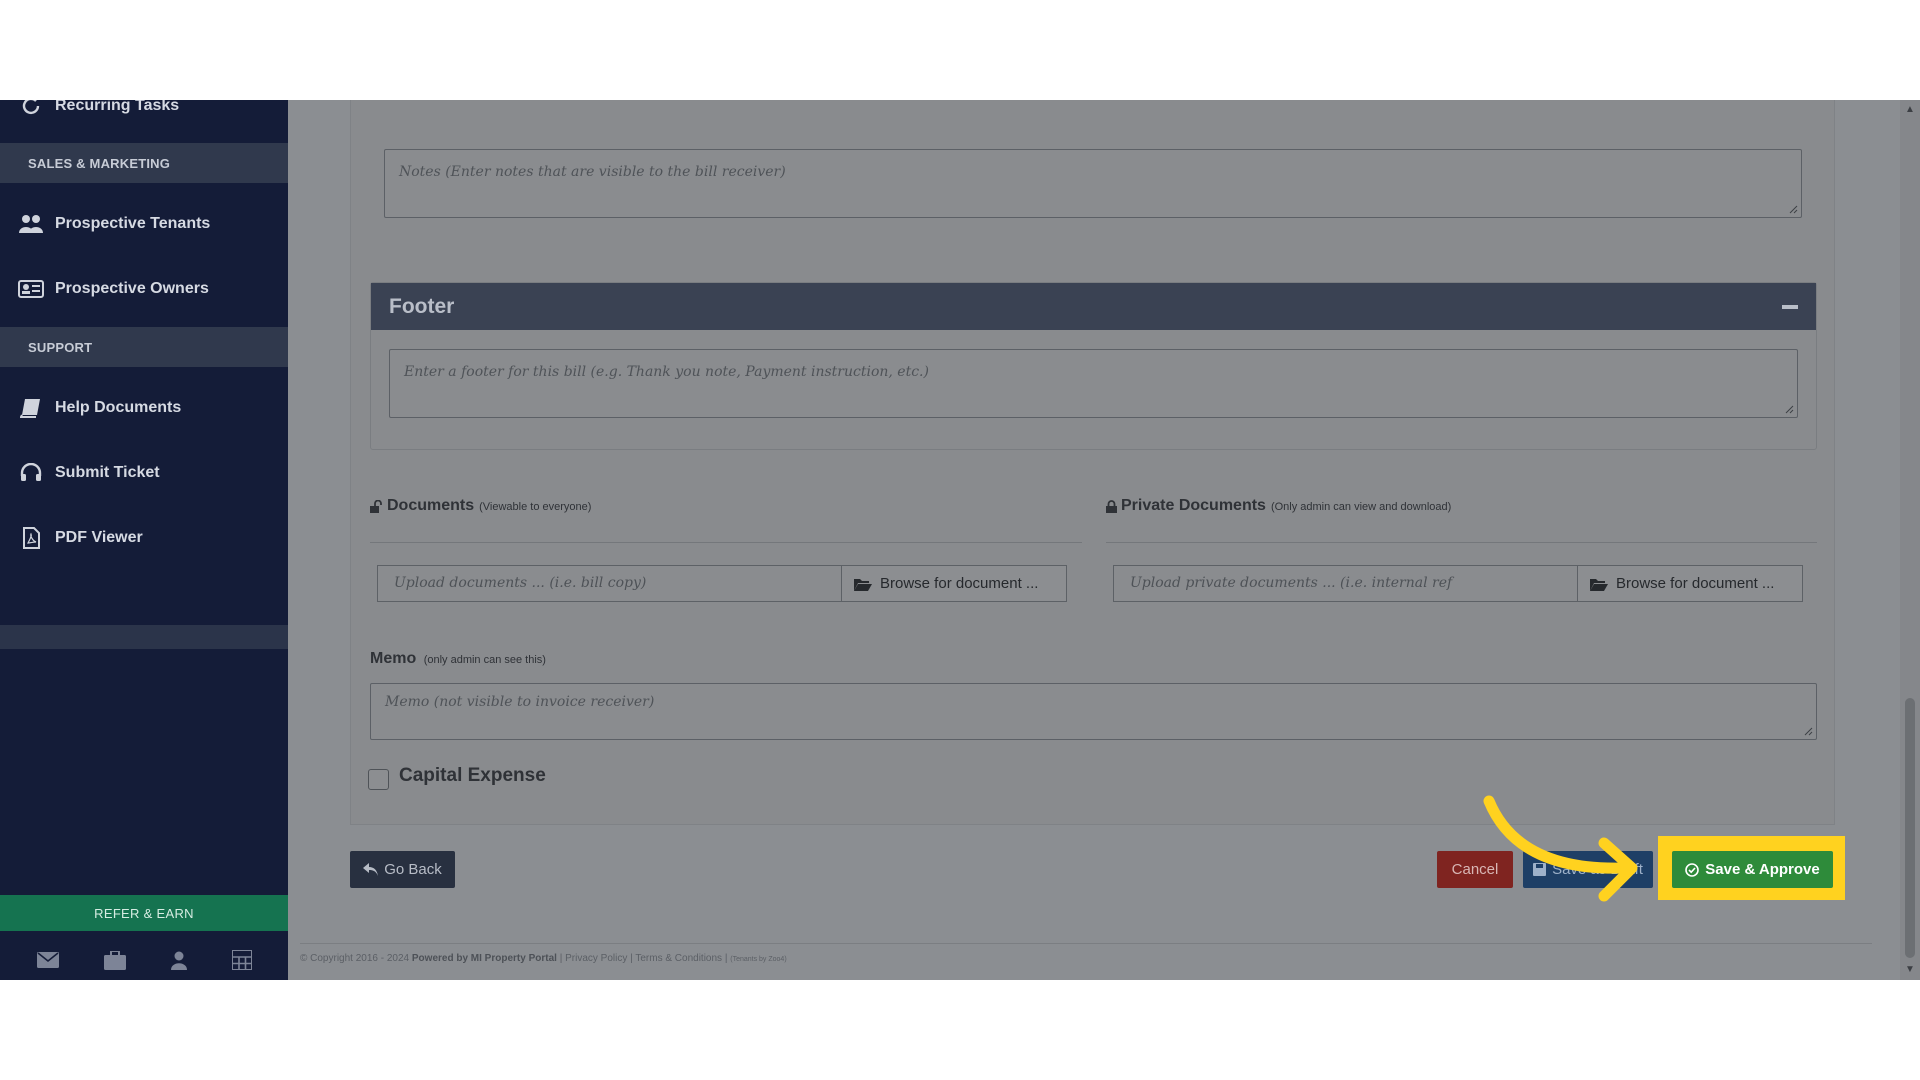 The height and width of the screenshot is (1080, 1920). I want to click on footer-title: Footer, so click(422, 306).